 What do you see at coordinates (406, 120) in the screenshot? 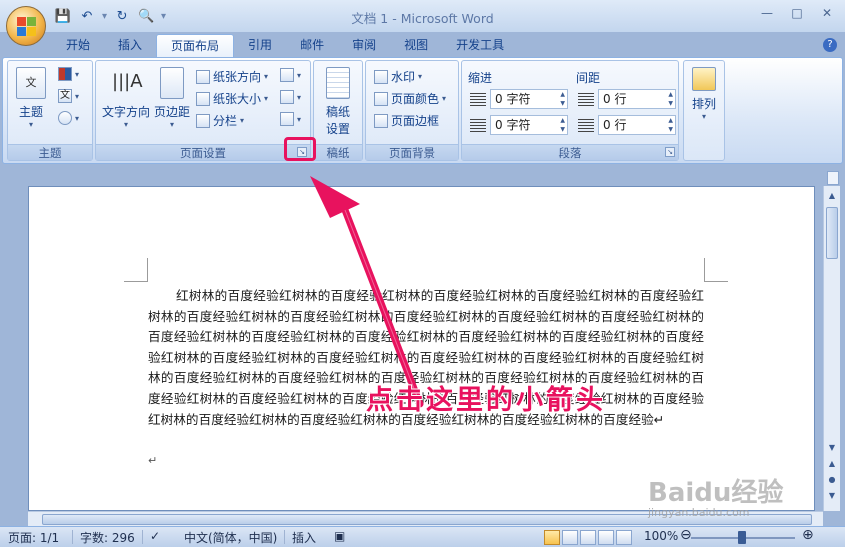
I see `page-borders-button: 页面边框` at bounding box center [406, 120].